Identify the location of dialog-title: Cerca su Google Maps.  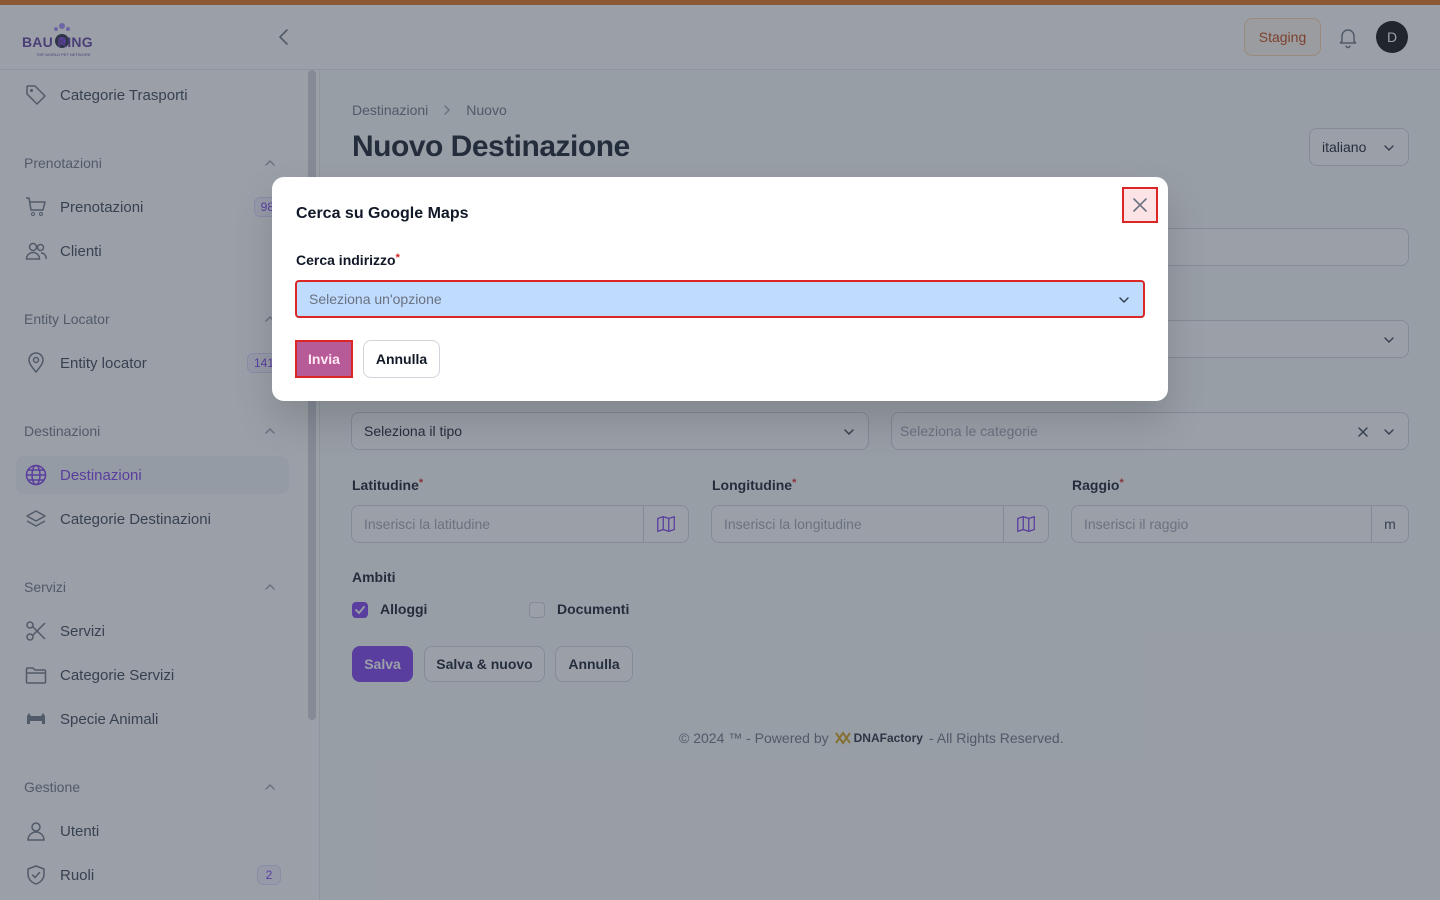
(382, 213).